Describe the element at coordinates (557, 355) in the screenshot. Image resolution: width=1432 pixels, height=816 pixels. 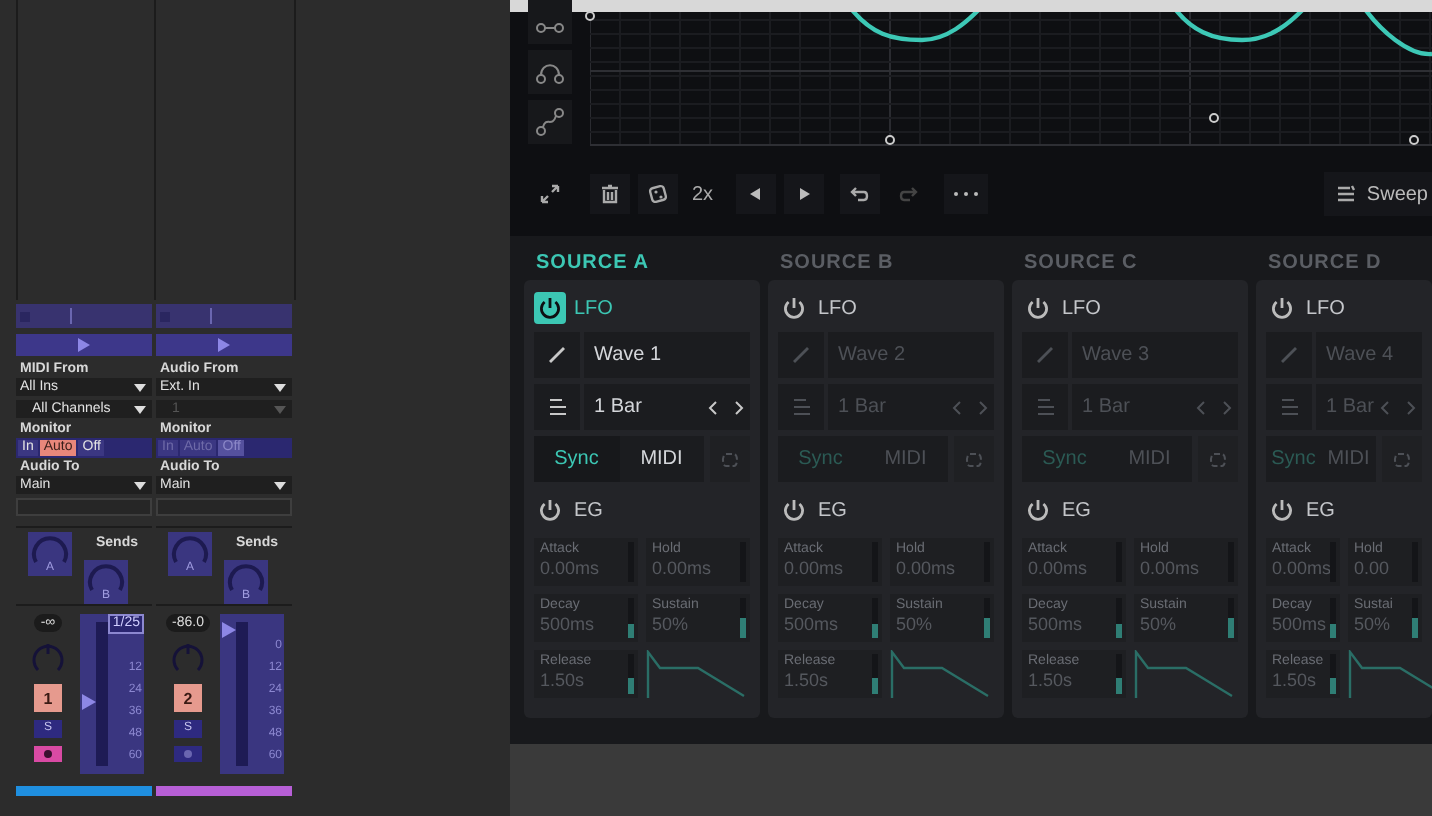
I see `draw-button` at that location.